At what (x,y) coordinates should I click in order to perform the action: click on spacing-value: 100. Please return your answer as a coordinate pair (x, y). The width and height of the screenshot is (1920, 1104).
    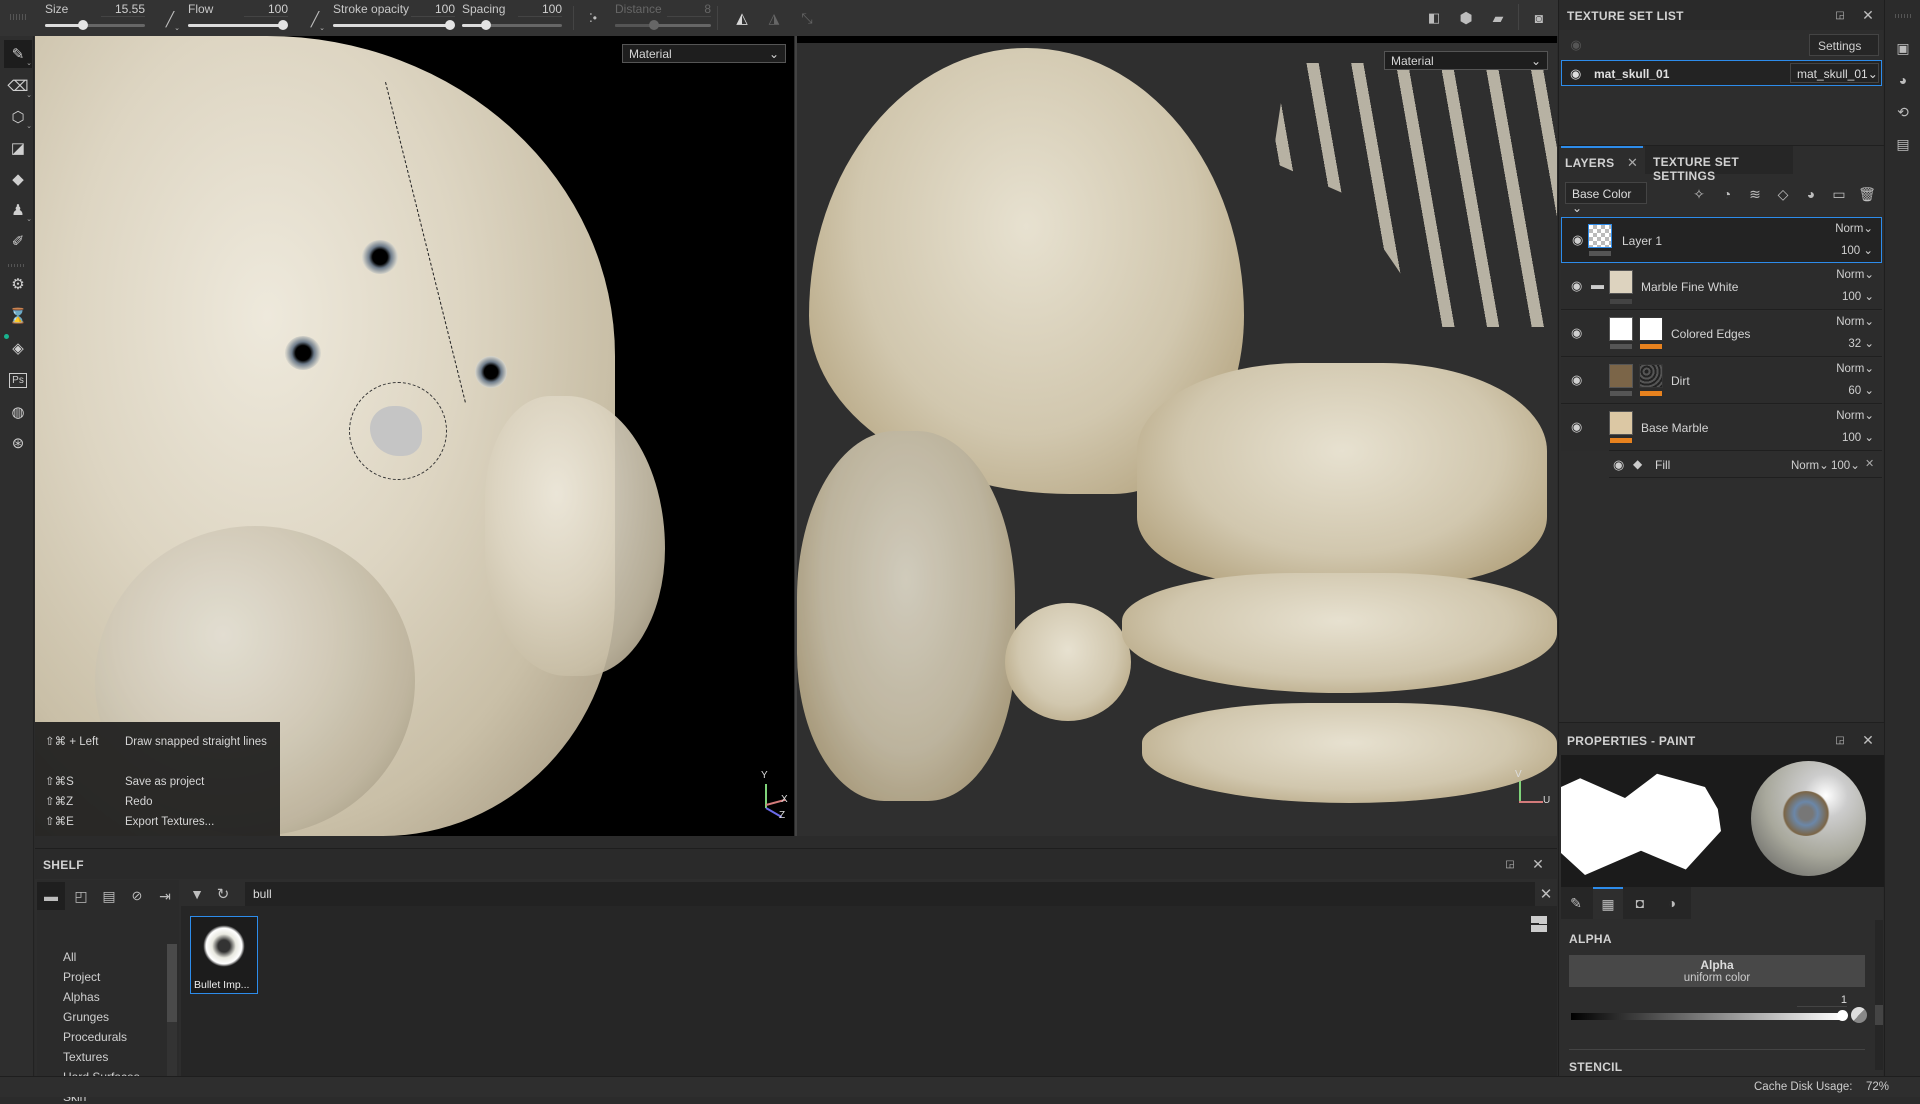
    Looking at the image, I should click on (540, 9).